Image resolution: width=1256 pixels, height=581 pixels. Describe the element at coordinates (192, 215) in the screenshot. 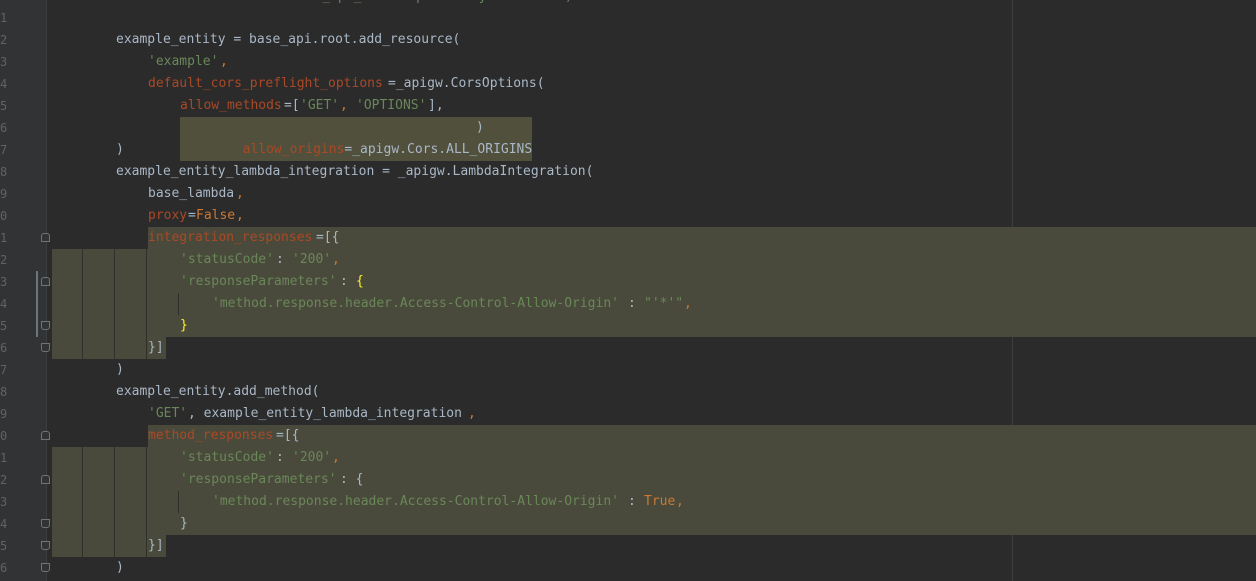

I see `code-token: =` at that location.